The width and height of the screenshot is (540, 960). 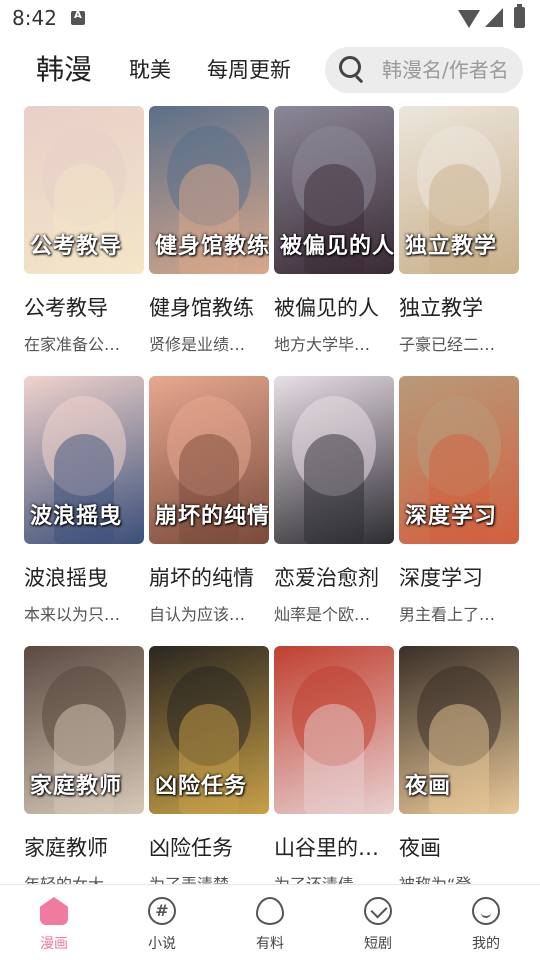 What do you see at coordinates (211, 577) in the screenshot?
I see `comic-title: 崩坏的纯情` at bounding box center [211, 577].